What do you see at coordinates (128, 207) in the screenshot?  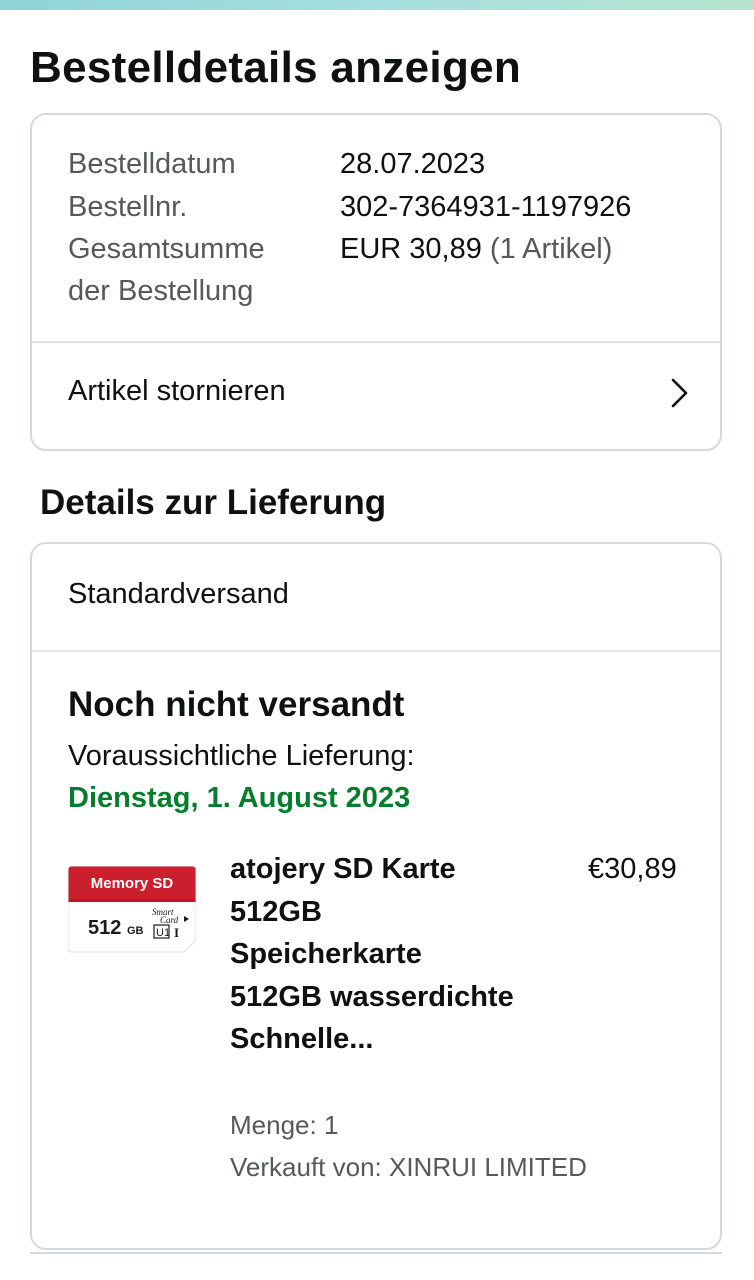 I see `order-number-label: Bestellnr.` at bounding box center [128, 207].